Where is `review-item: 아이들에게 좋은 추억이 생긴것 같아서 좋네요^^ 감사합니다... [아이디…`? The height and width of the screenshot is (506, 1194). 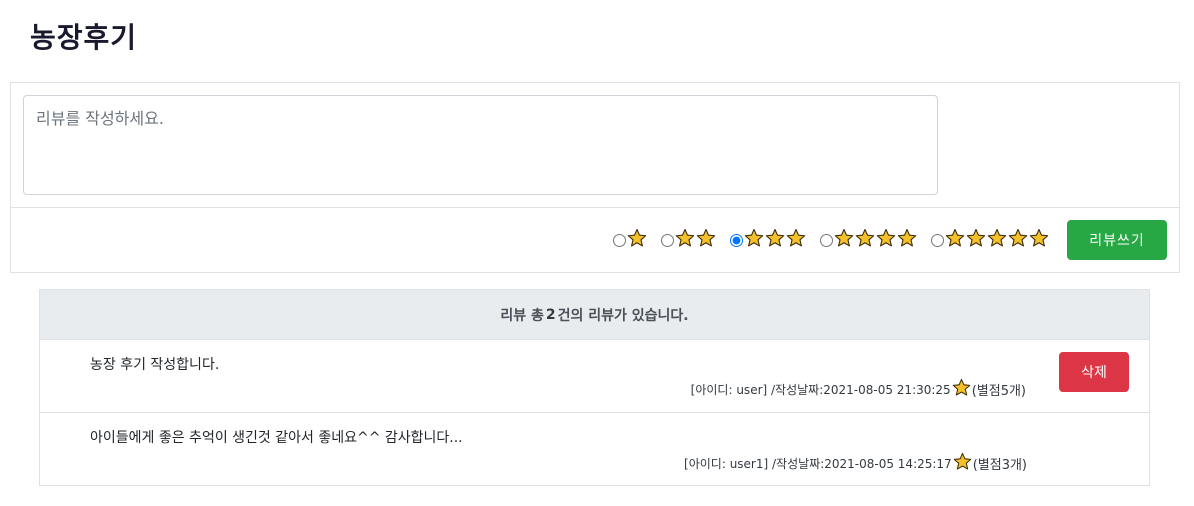
review-item: 아이들에게 좋은 추억이 생긴것 같아서 좋네요^^ 감사합니다... [아이디… is located at coordinates (594, 449).